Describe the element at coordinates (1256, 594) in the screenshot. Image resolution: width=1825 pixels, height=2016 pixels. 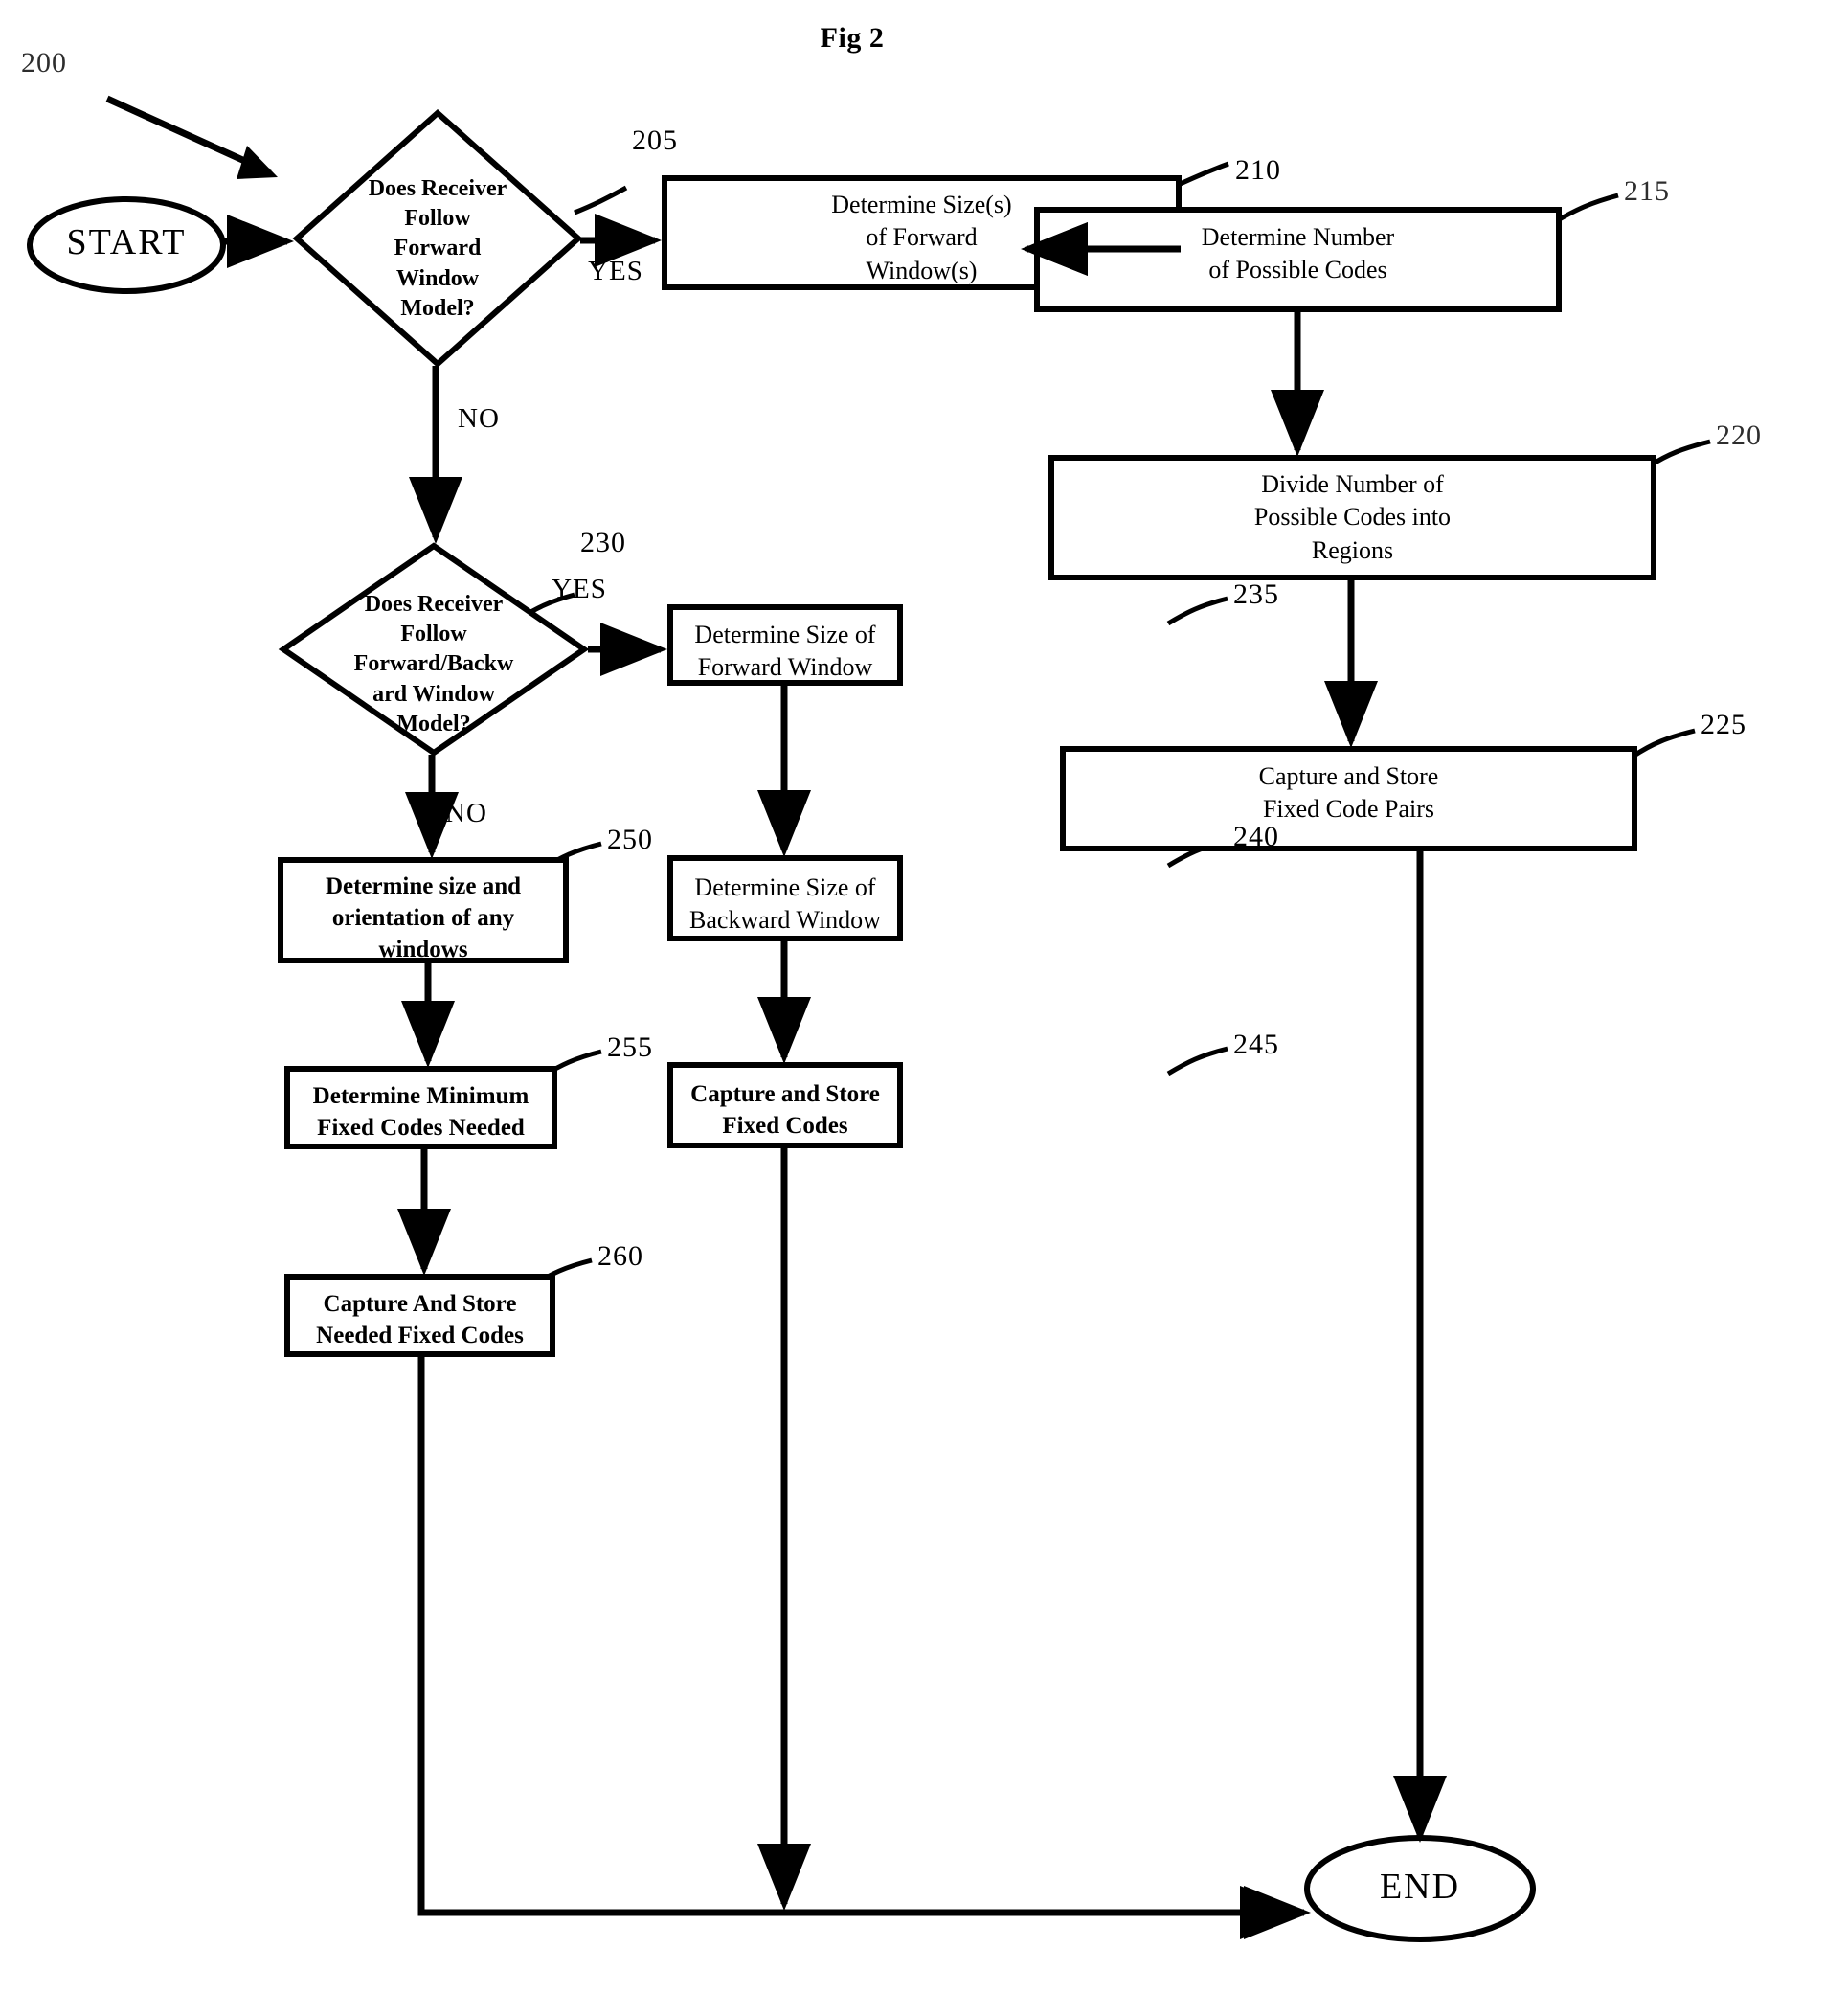
I see `ref-numeral-235: 235` at that location.